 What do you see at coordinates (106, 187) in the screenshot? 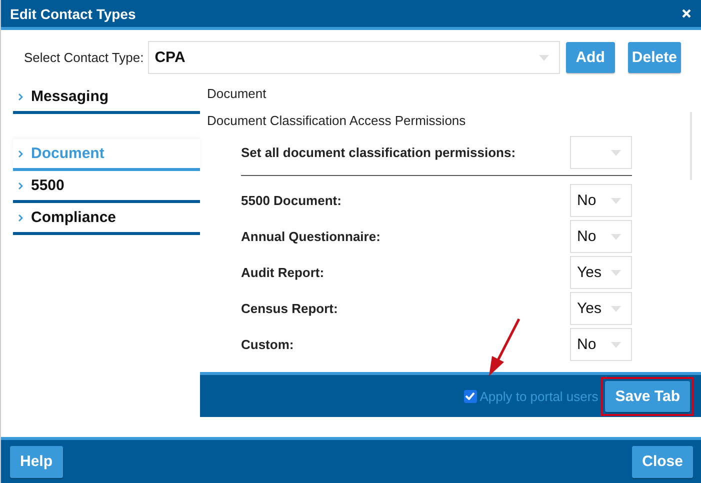
I see `sidebar-item: 5500` at bounding box center [106, 187].